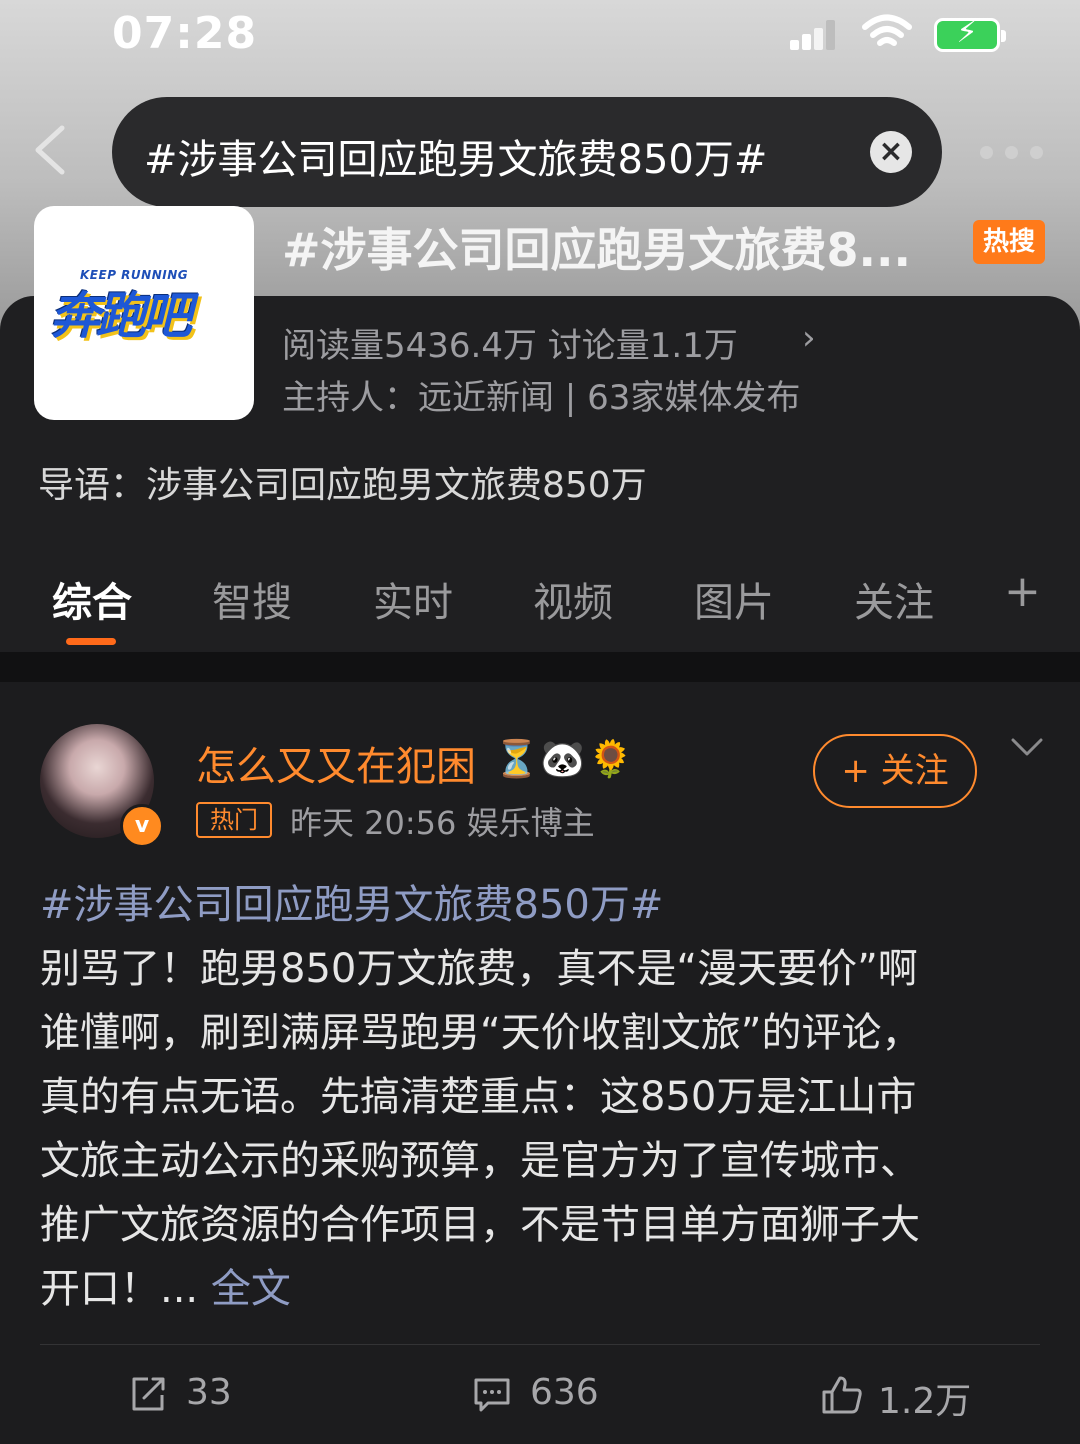 The width and height of the screenshot is (1080, 1444). What do you see at coordinates (510, 342) in the screenshot?
I see `topic-stats: 阅读量5436.4万 讨论量1.1万` at bounding box center [510, 342].